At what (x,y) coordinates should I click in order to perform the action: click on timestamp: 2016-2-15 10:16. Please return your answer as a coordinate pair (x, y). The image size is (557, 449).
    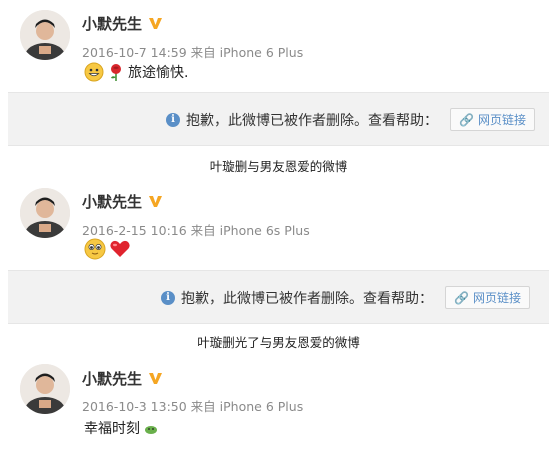
    Looking at the image, I should click on (134, 230).